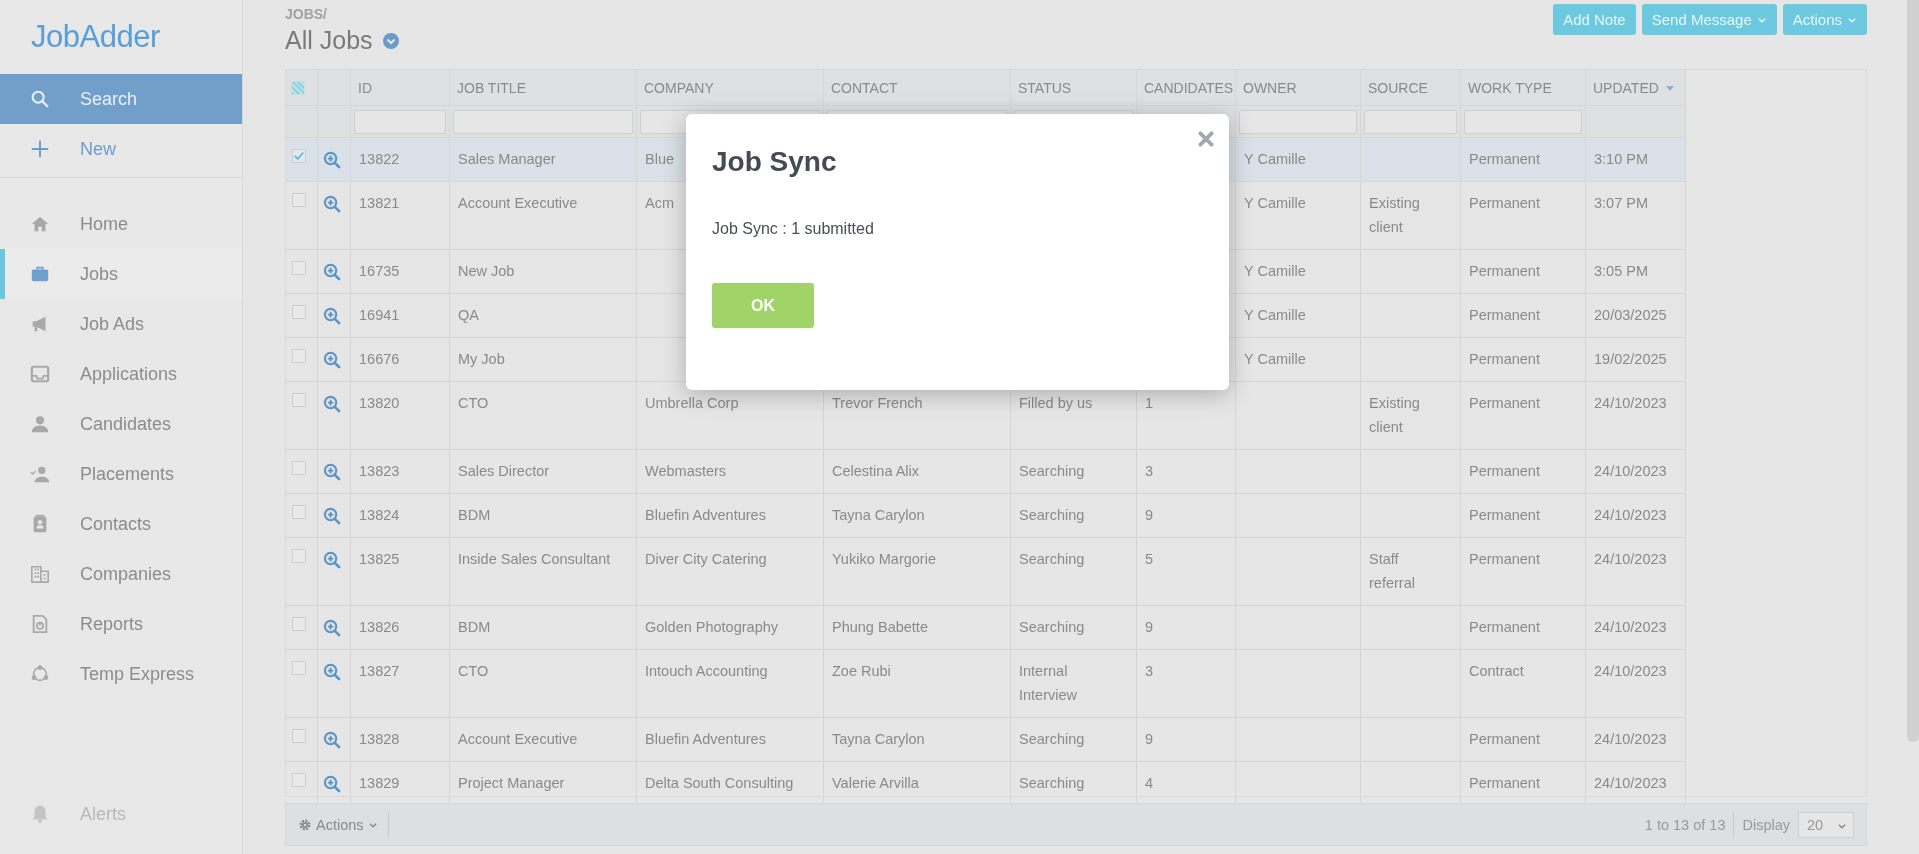  What do you see at coordinates (917, 472) in the screenshot?
I see `table-cell: Celestina Alix` at bounding box center [917, 472].